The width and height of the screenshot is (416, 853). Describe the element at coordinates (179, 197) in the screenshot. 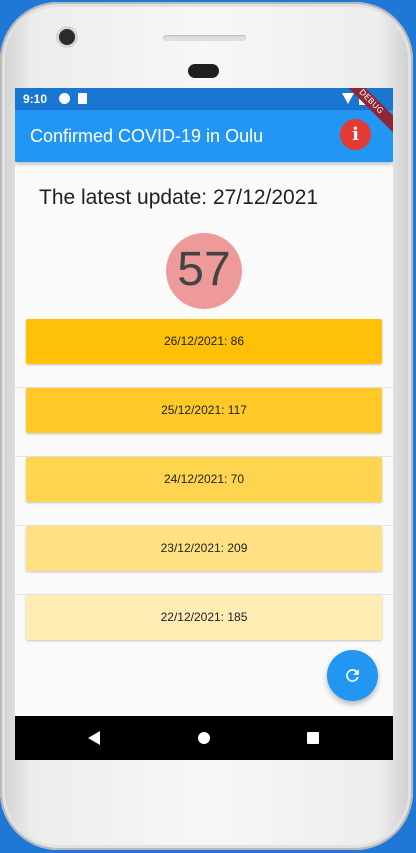

I see `latest-update-label: The latest update: 27/12/2021` at that location.